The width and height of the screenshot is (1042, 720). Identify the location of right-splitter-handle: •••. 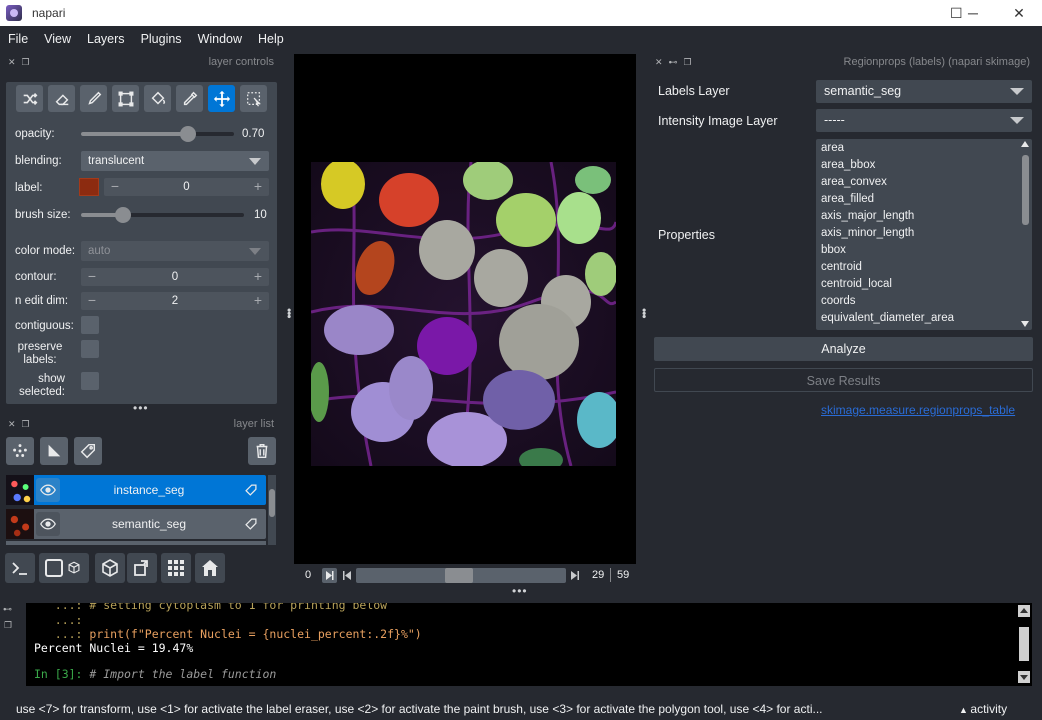
(644, 313).